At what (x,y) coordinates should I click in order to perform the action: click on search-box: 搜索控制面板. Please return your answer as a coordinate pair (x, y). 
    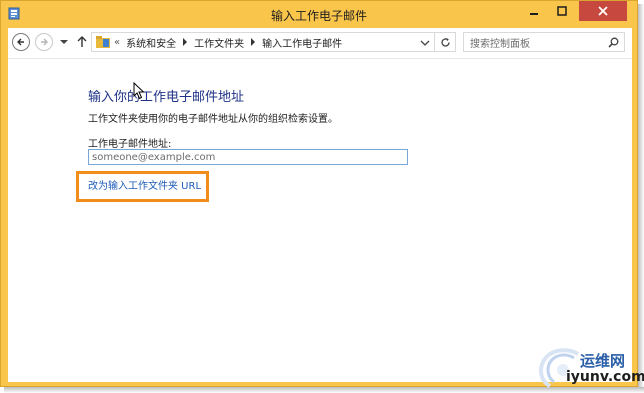
    Looking at the image, I should click on (544, 42).